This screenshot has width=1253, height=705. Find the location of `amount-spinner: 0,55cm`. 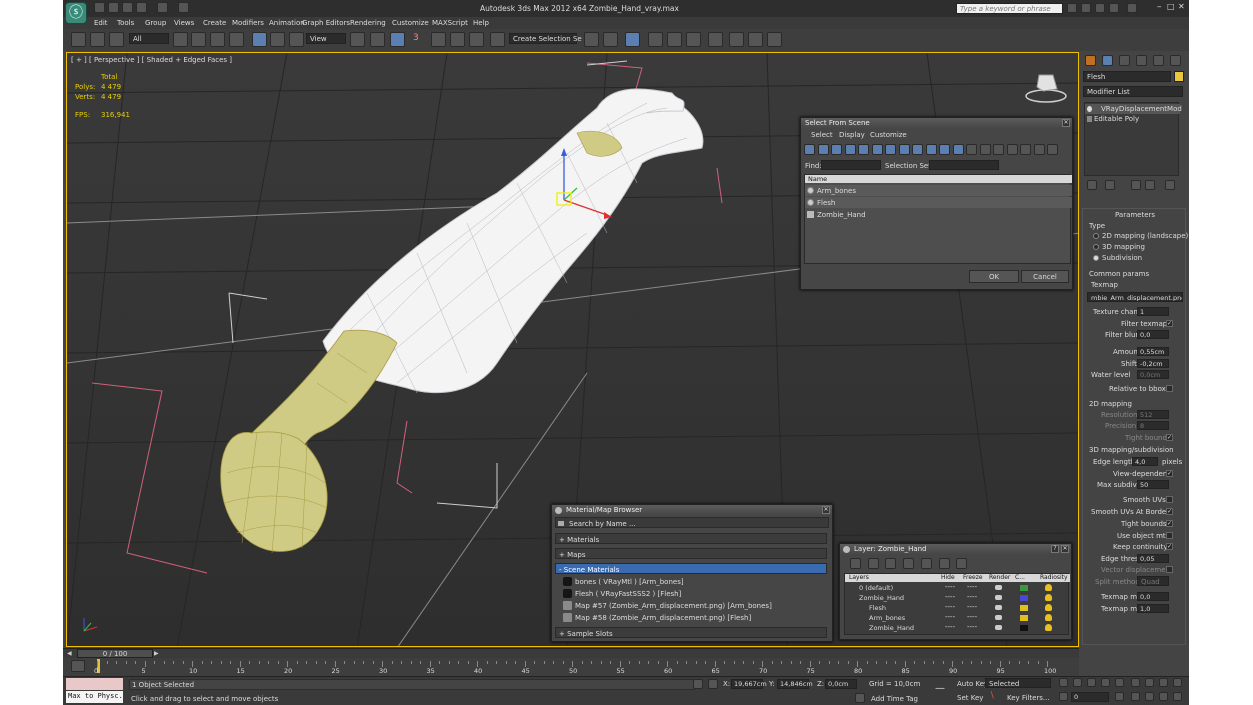

amount-spinner: 0,55cm is located at coordinates (1153, 351).